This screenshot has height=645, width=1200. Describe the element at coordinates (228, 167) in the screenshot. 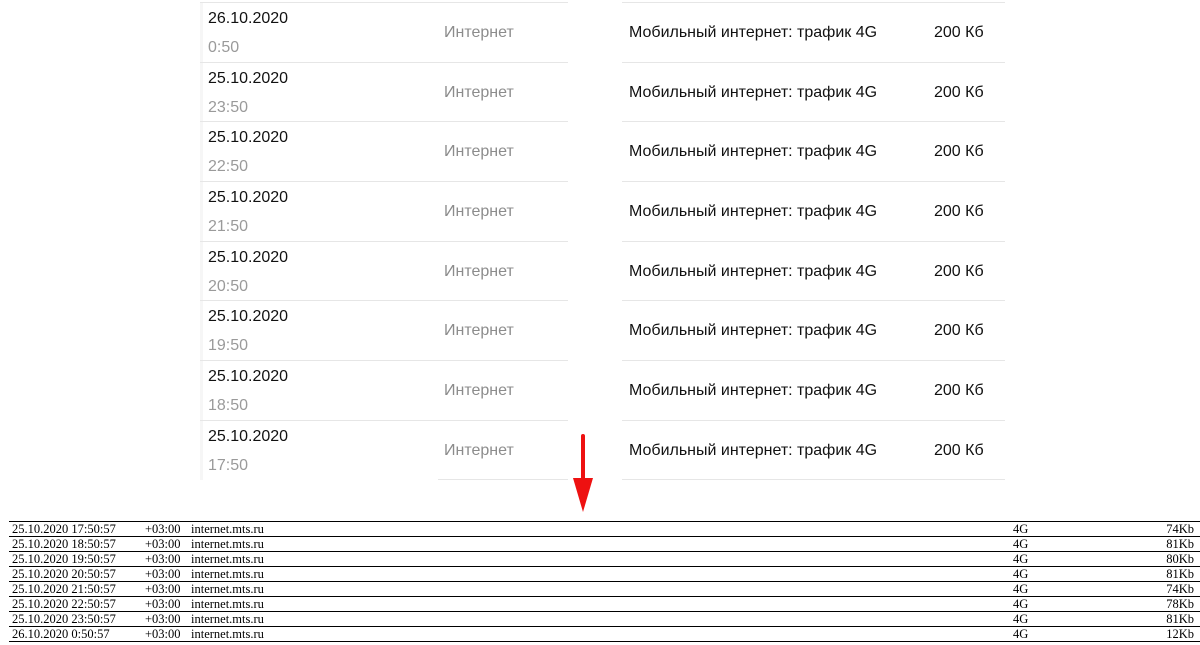

I see `row-time: 22:50` at that location.